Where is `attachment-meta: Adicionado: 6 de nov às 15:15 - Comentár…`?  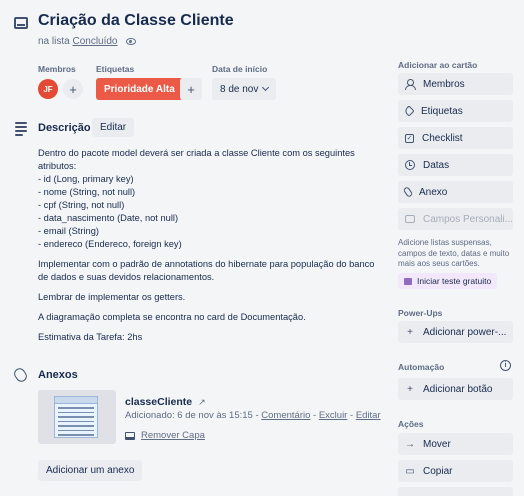 attachment-meta: Adicionado: 6 de nov às 15:15 - Comentár… is located at coordinates (253, 415).